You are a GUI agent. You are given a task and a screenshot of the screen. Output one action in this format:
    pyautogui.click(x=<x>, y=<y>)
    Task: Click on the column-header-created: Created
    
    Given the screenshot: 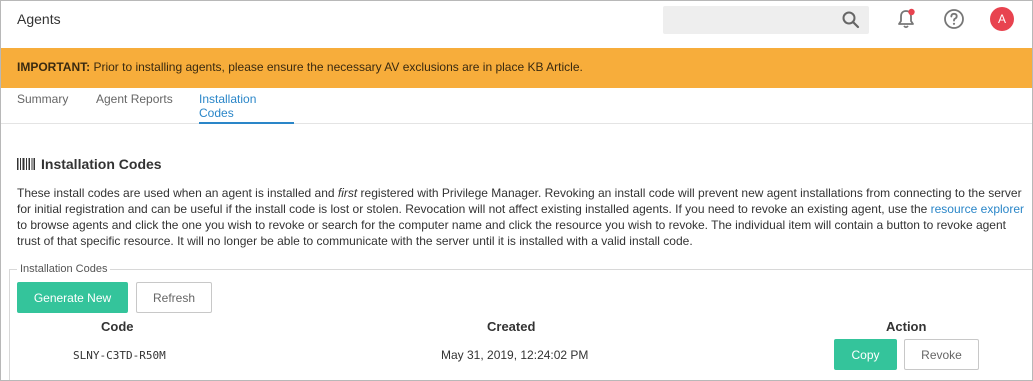 What is the action you would take?
    pyautogui.click(x=511, y=326)
    